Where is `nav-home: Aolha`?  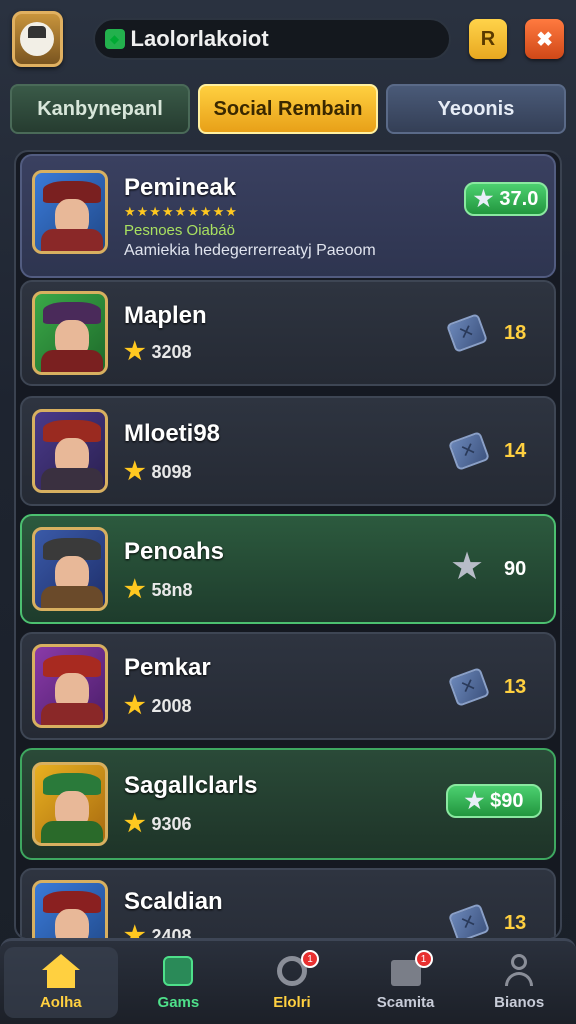
nav-home: Aolha is located at coordinates (61, 982).